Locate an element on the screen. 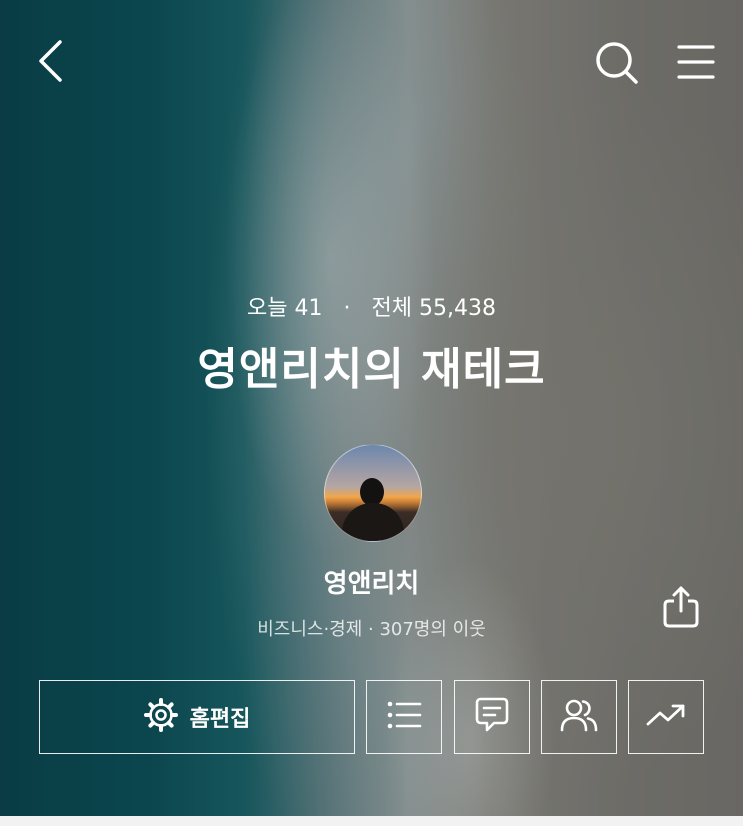 This screenshot has height=826, width=743. blog-title: 영앤리치의 재테크 is located at coordinates (371, 369).